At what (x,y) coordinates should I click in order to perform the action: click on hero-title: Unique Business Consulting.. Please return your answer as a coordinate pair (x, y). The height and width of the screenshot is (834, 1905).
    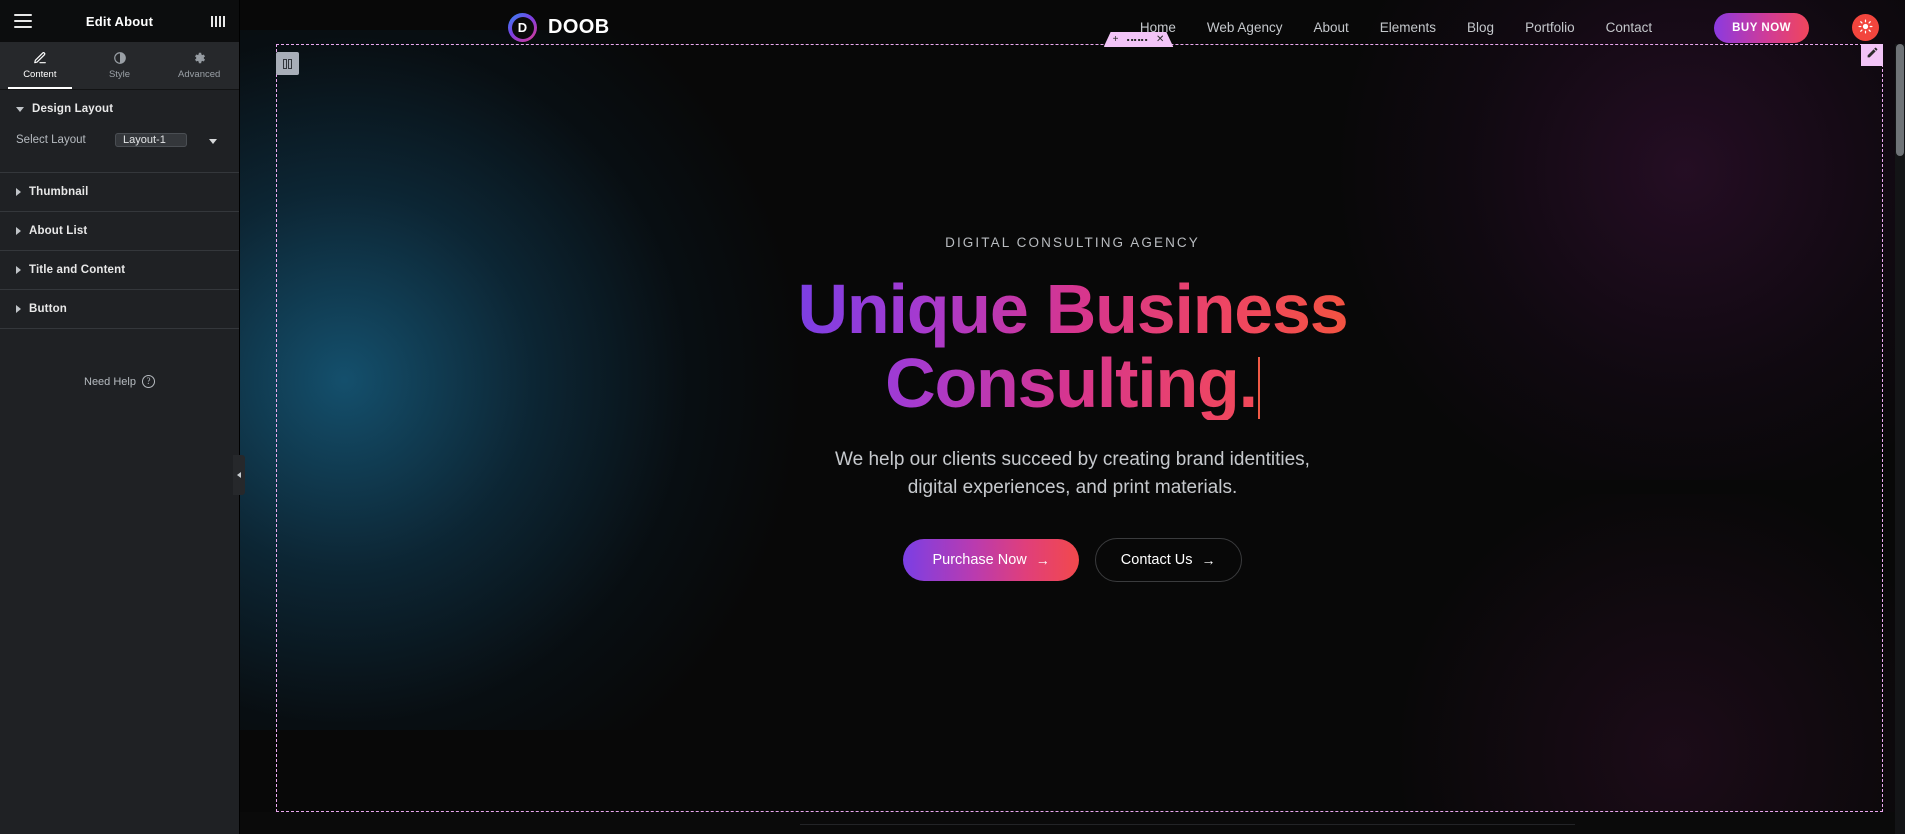
    Looking at the image, I should click on (1073, 346).